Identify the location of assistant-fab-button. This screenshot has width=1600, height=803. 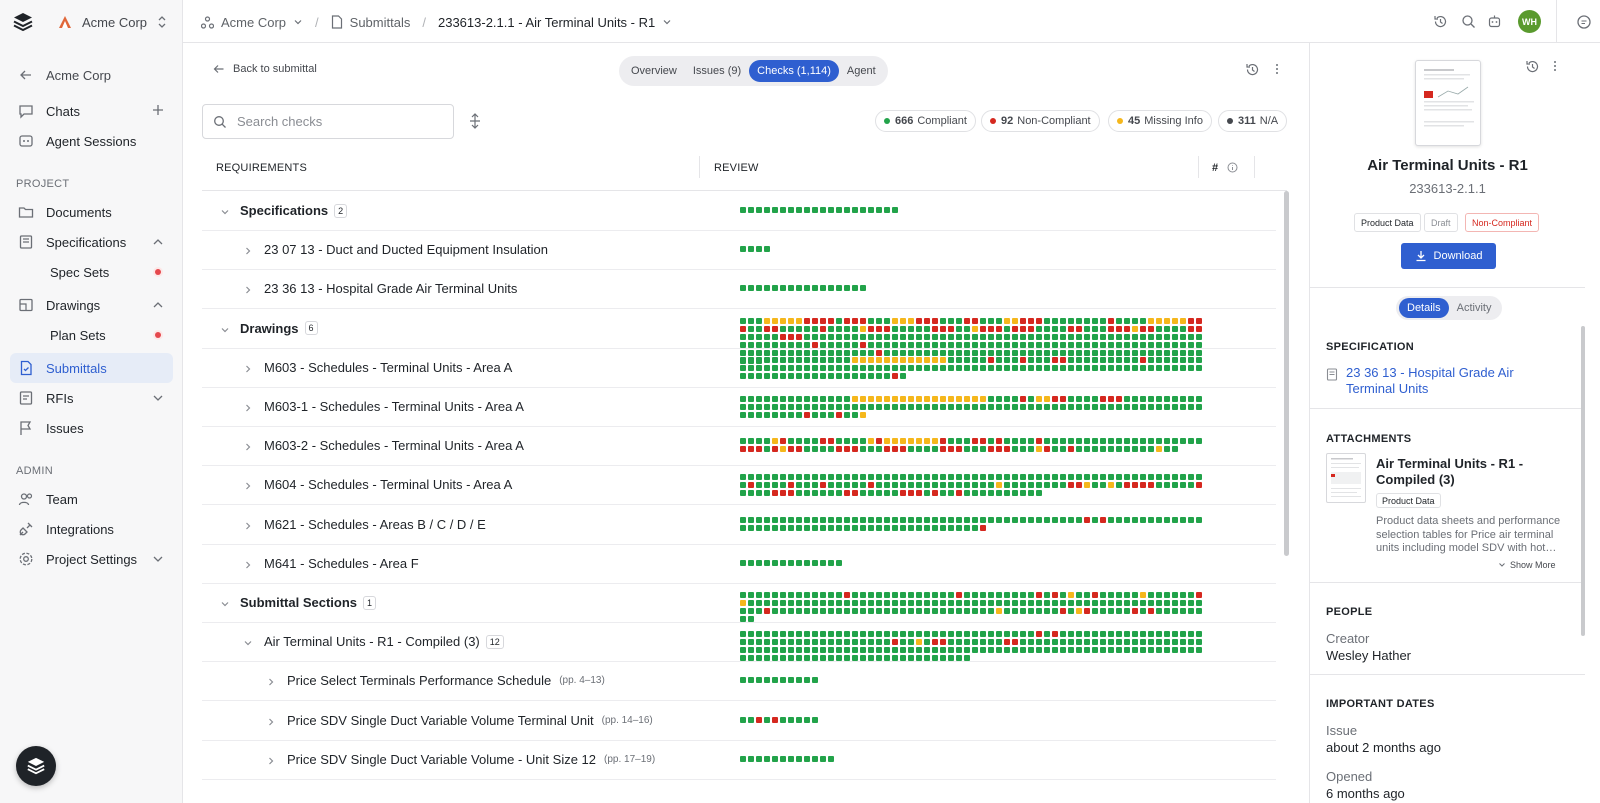
(36, 766).